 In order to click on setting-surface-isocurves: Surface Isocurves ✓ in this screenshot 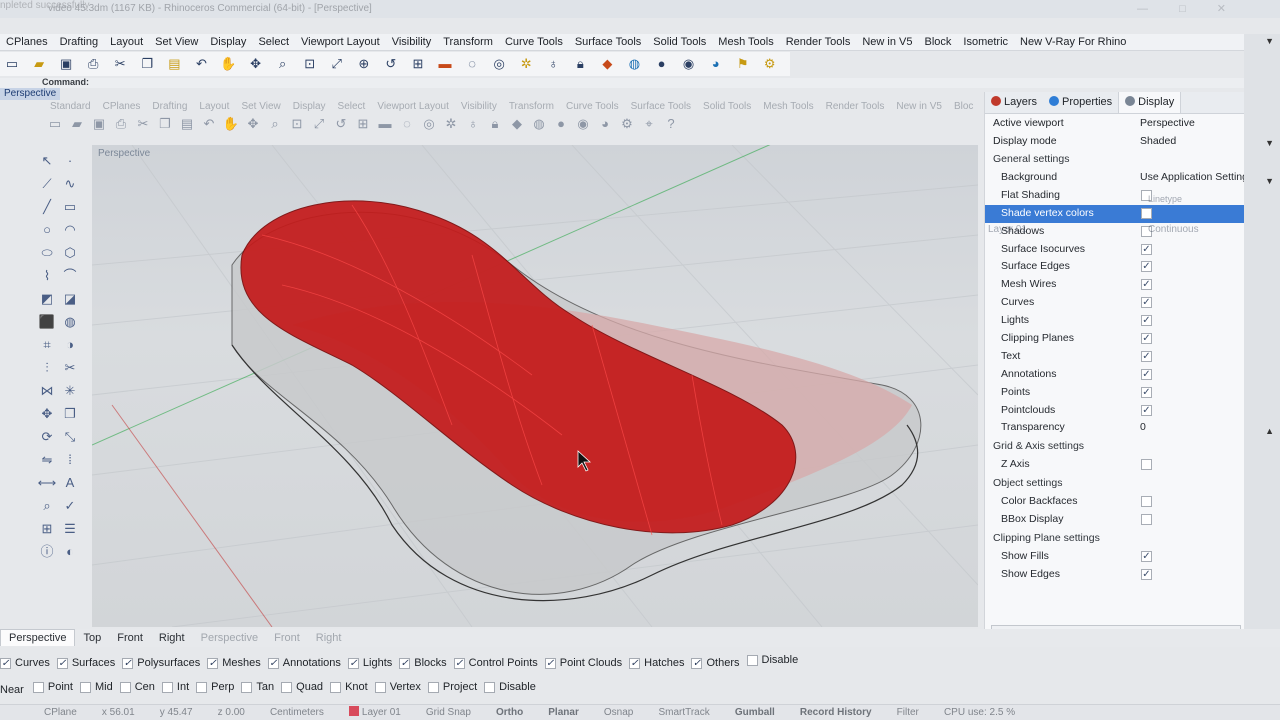, I will do `click(1114, 250)`.